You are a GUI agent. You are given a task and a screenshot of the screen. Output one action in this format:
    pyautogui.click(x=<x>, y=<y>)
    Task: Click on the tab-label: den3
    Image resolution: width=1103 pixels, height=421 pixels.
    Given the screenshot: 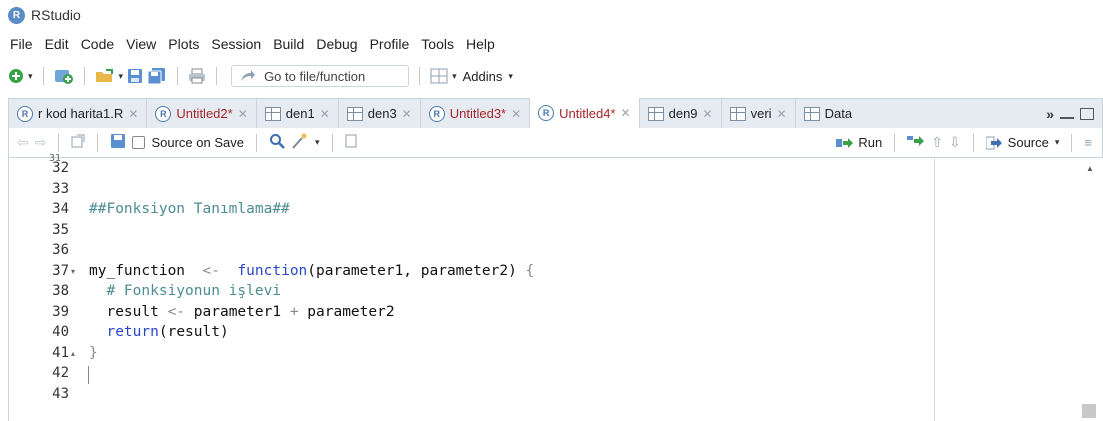 What is the action you would take?
    pyautogui.click(x=382, y=113)
    